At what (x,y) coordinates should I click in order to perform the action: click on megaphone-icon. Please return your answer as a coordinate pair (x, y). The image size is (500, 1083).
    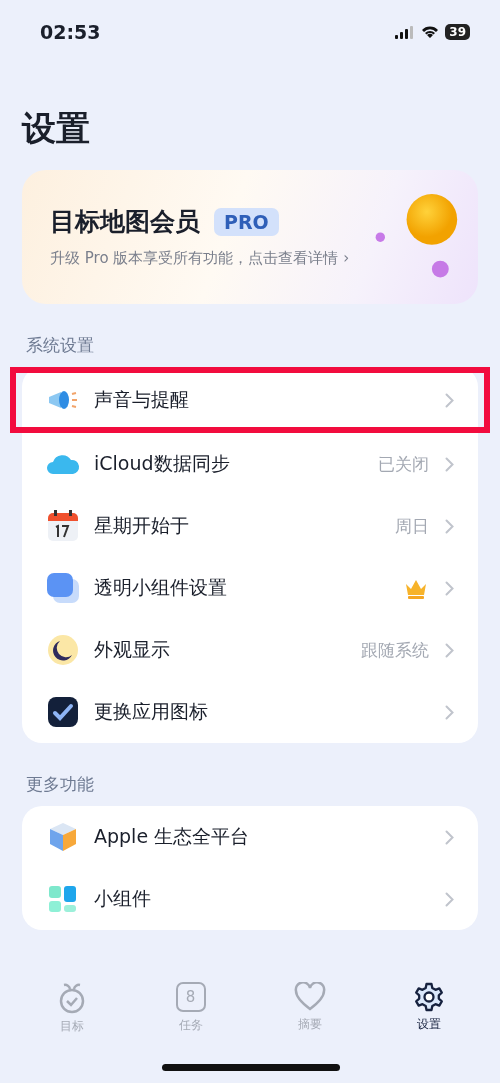
    Looking at the image, I should click on (63, 400).